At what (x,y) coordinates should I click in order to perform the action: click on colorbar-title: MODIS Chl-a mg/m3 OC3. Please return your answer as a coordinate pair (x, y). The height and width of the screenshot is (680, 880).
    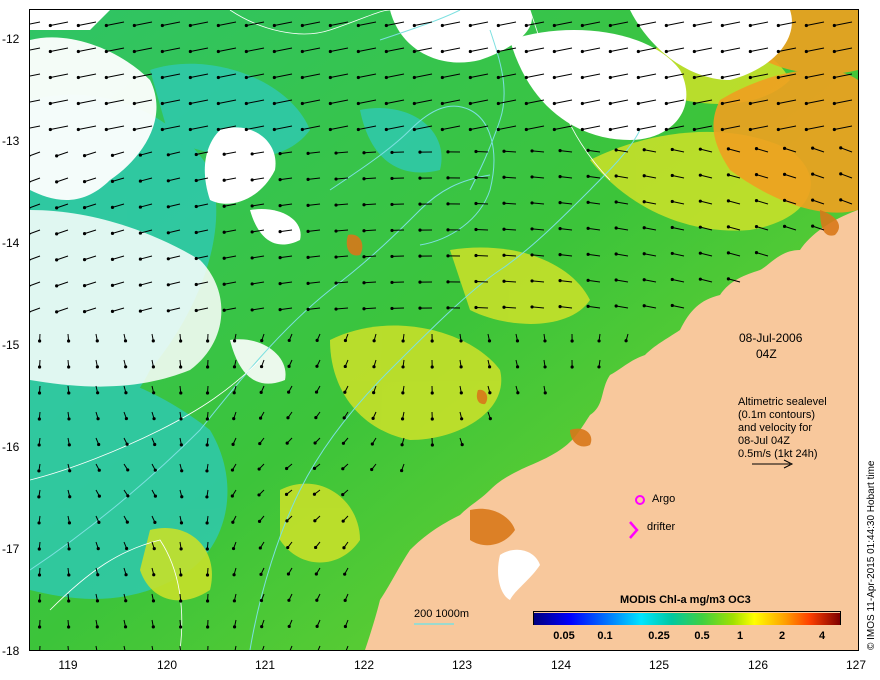
    Looking at the image, I should click on (685, 600).